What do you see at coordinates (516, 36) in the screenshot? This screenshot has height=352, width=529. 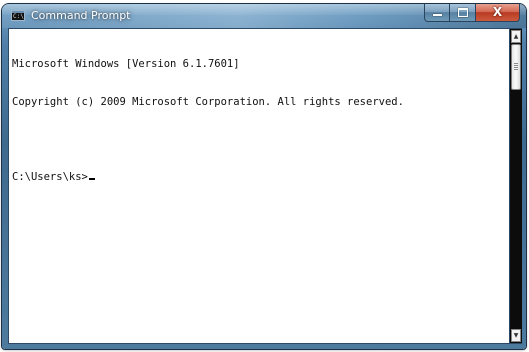 I see `scroll-up-arrow-icon: ▲` at bounding box center [516, 36].